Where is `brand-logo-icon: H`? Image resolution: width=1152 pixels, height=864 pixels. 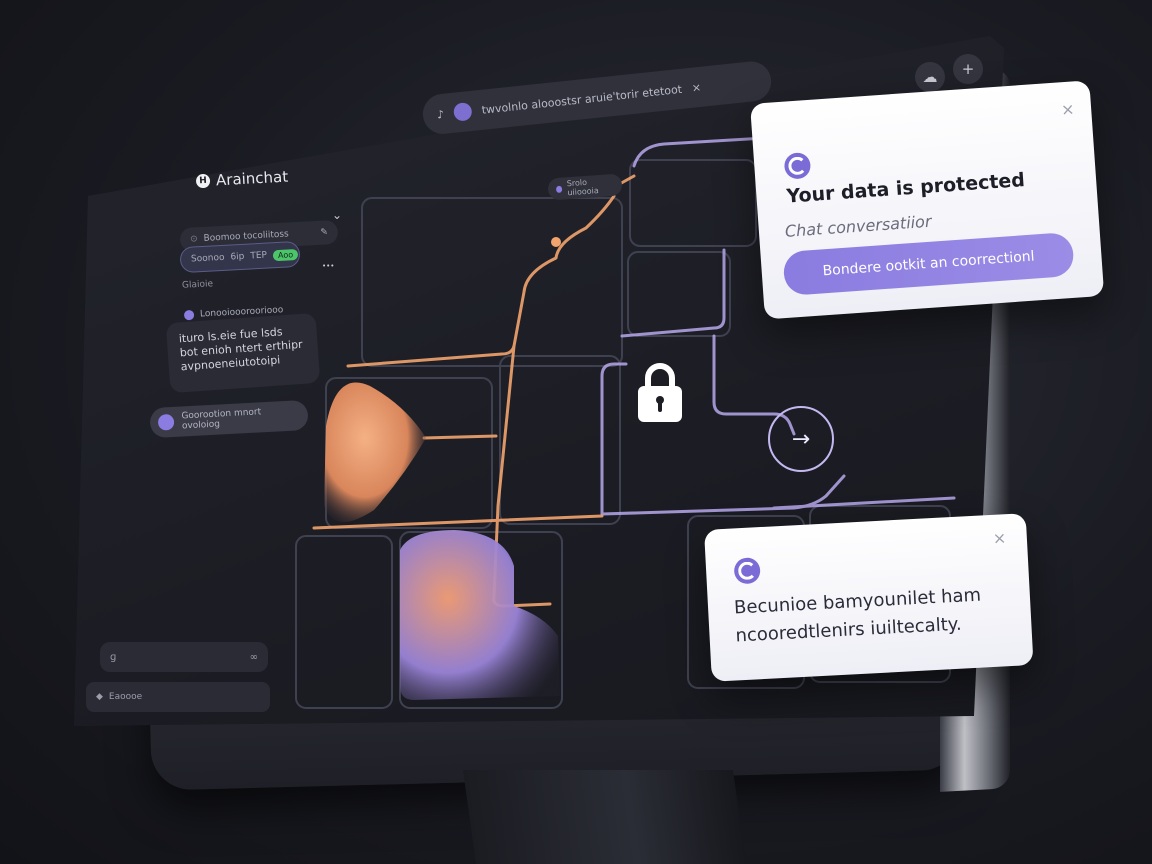 brand-logo-icon: H is located at coordinates (203, 181).